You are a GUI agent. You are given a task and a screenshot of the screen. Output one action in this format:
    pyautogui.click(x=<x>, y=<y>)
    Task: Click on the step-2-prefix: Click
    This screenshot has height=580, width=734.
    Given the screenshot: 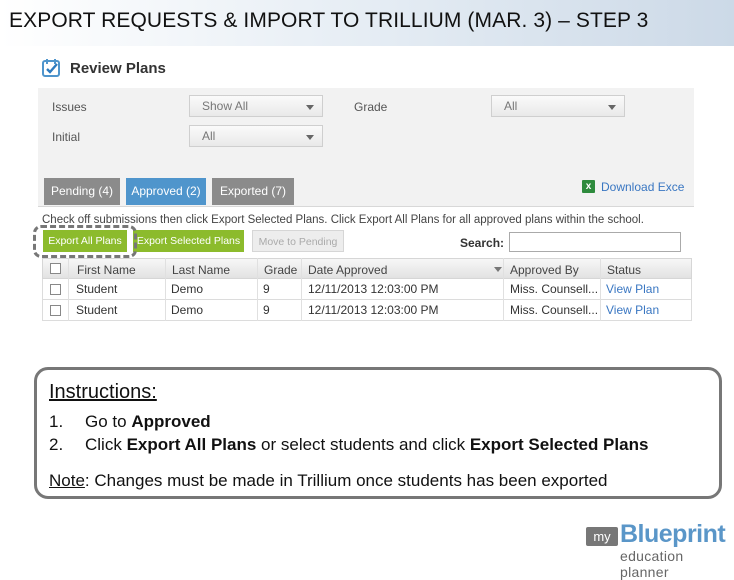 What is the action you would take?
    pyautogui.click(x=106, y=444)
    